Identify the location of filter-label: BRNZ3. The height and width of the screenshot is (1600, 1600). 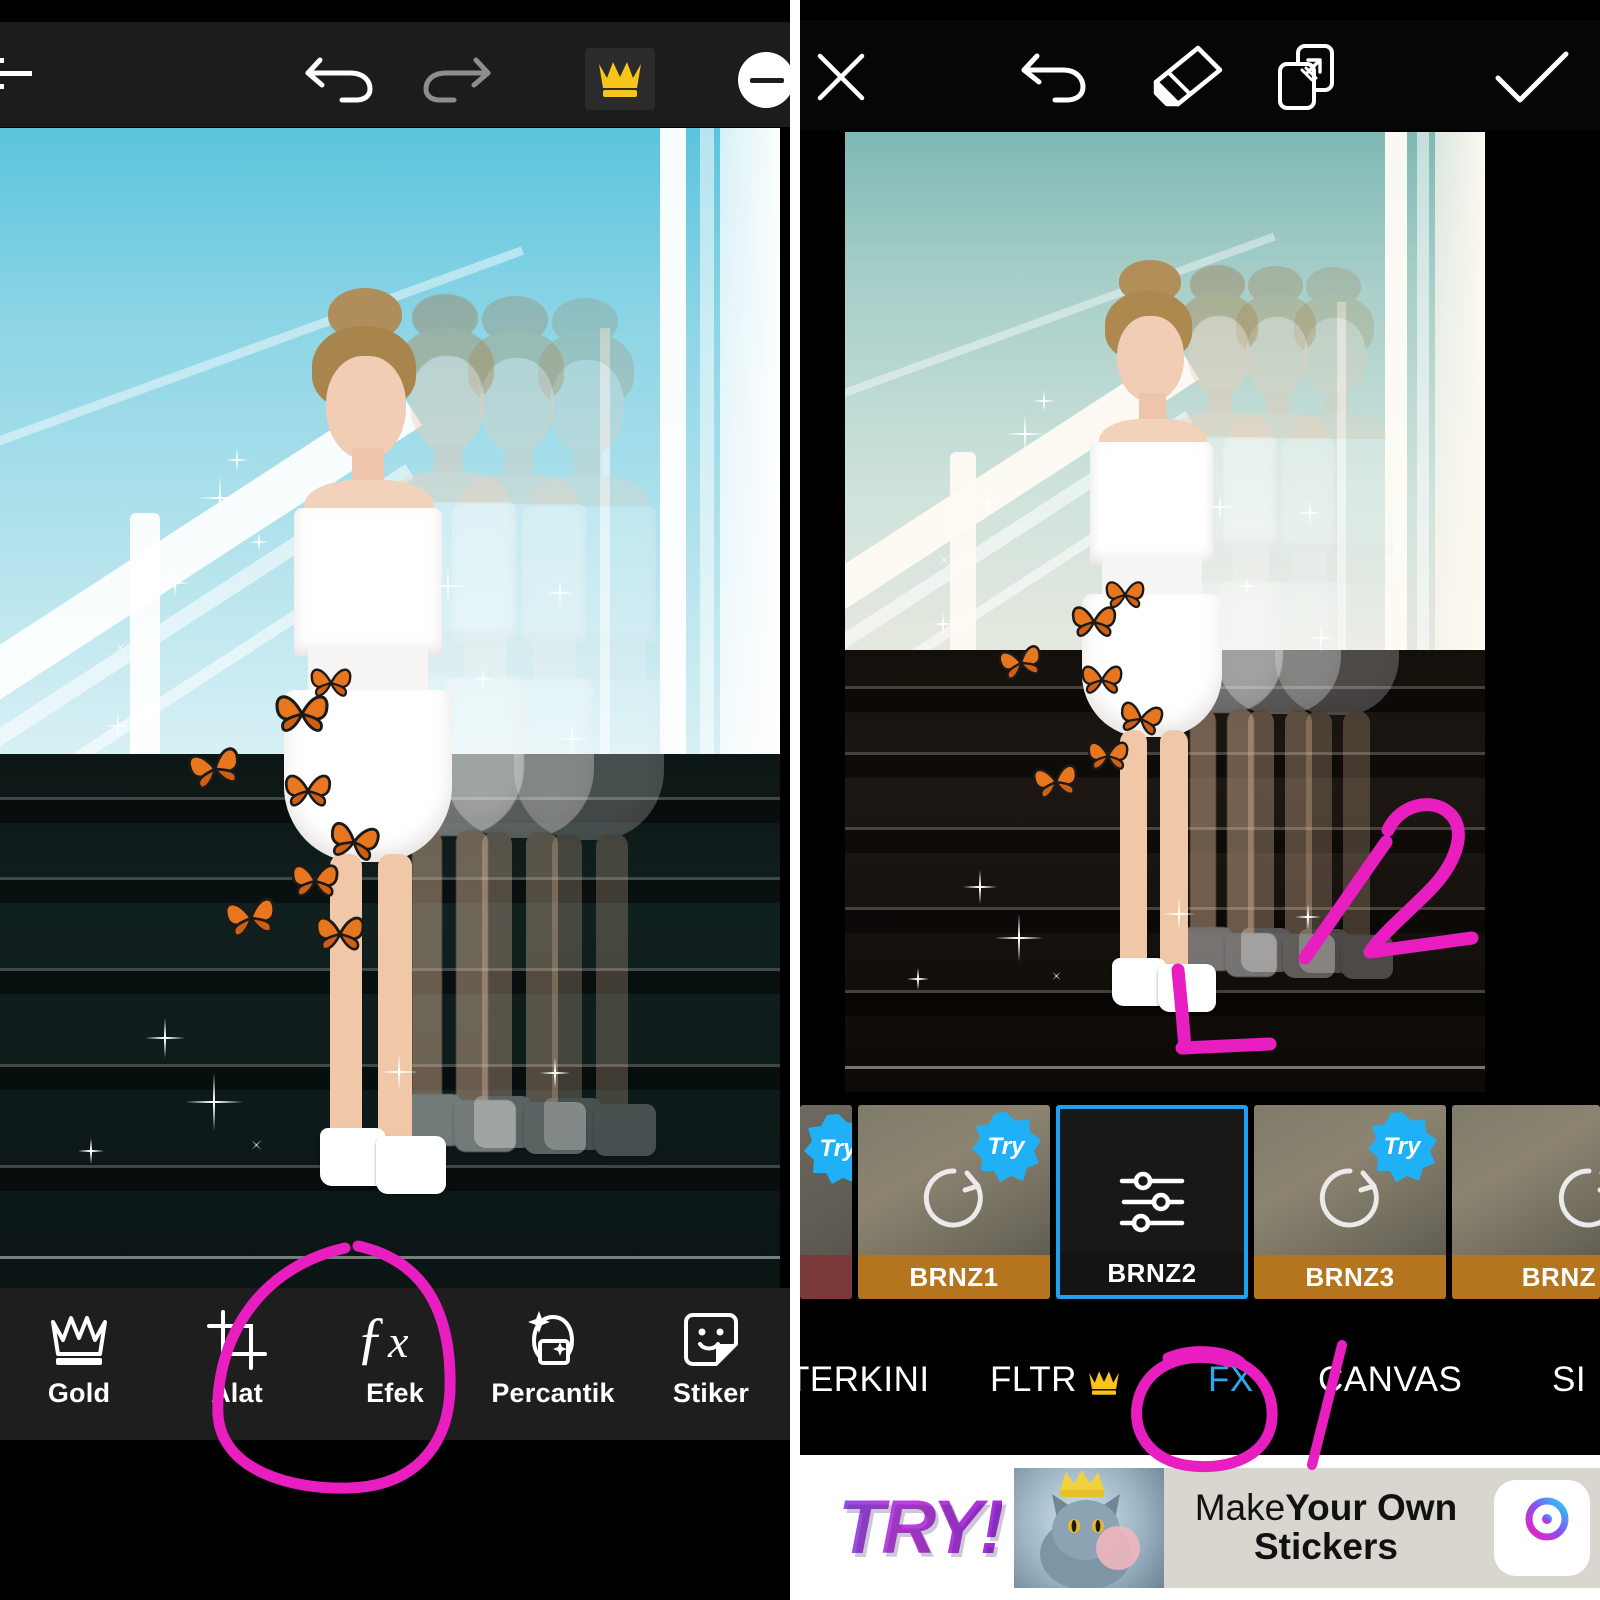
(1350, 1277).